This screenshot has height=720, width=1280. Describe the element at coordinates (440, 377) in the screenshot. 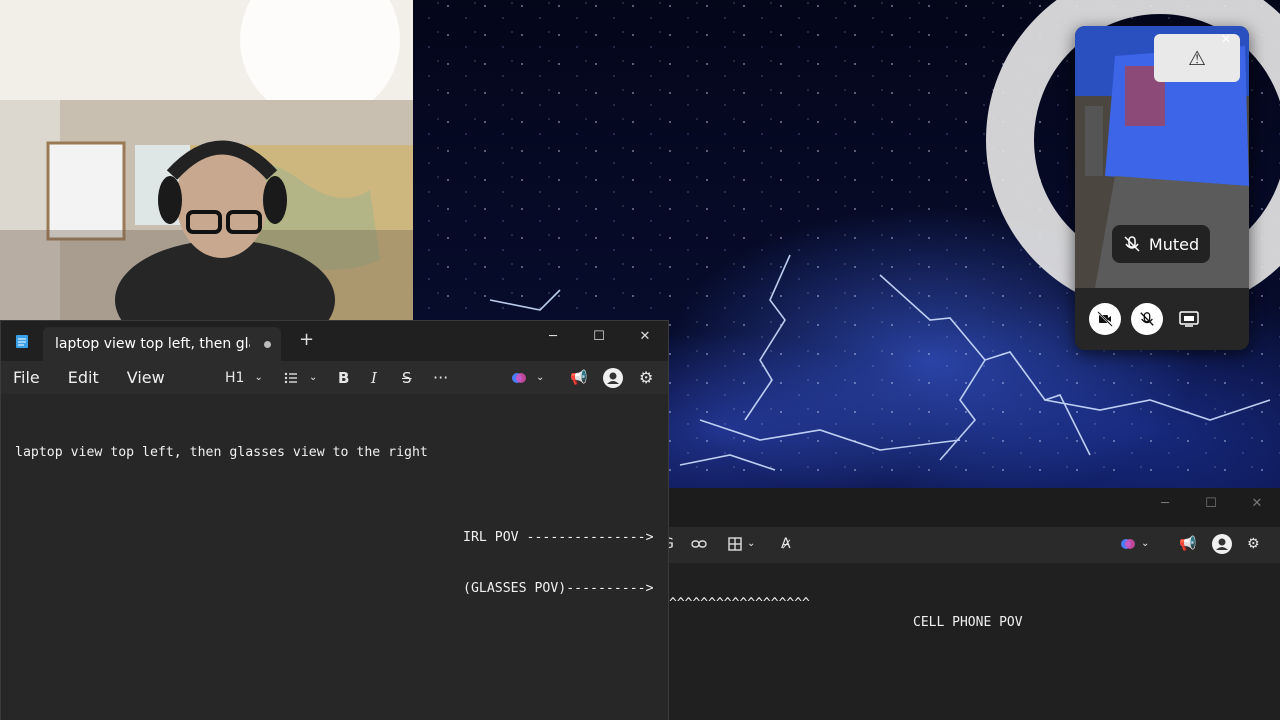

I see `more-options-icon: ···` at that location.